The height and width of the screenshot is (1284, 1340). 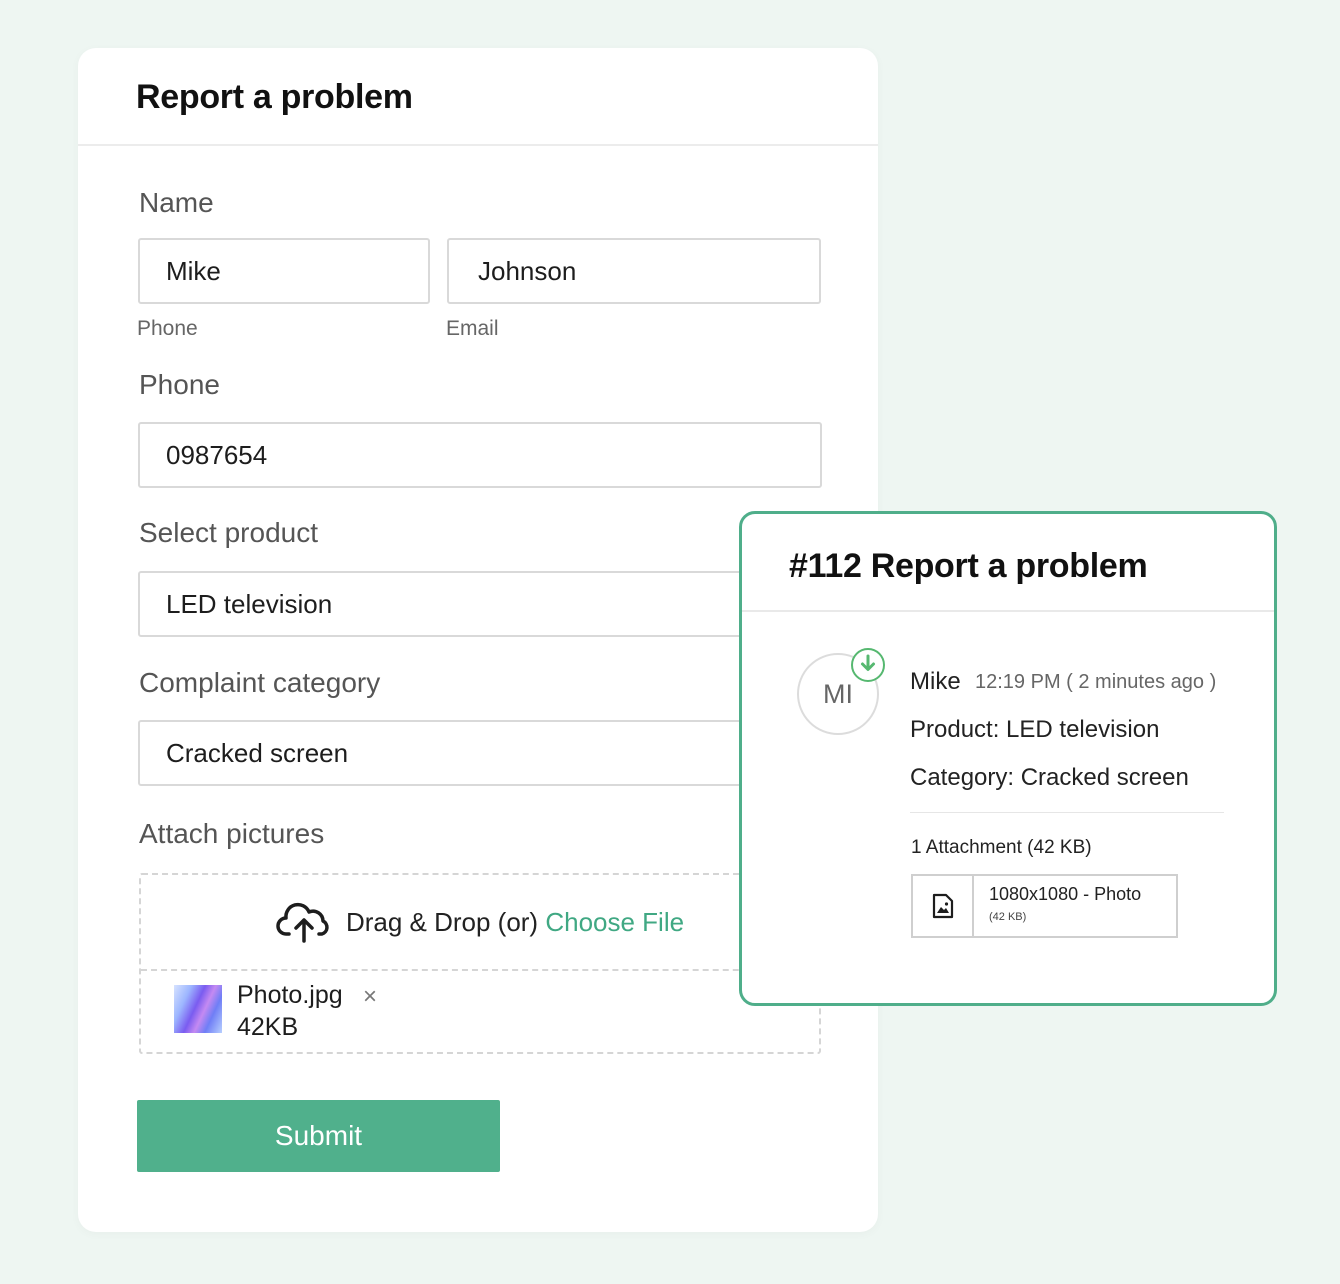 What do you see at coordinates (935, 681) in the screenshot?
I see `ticket-author: Mike` at bounding box center [935, 681].